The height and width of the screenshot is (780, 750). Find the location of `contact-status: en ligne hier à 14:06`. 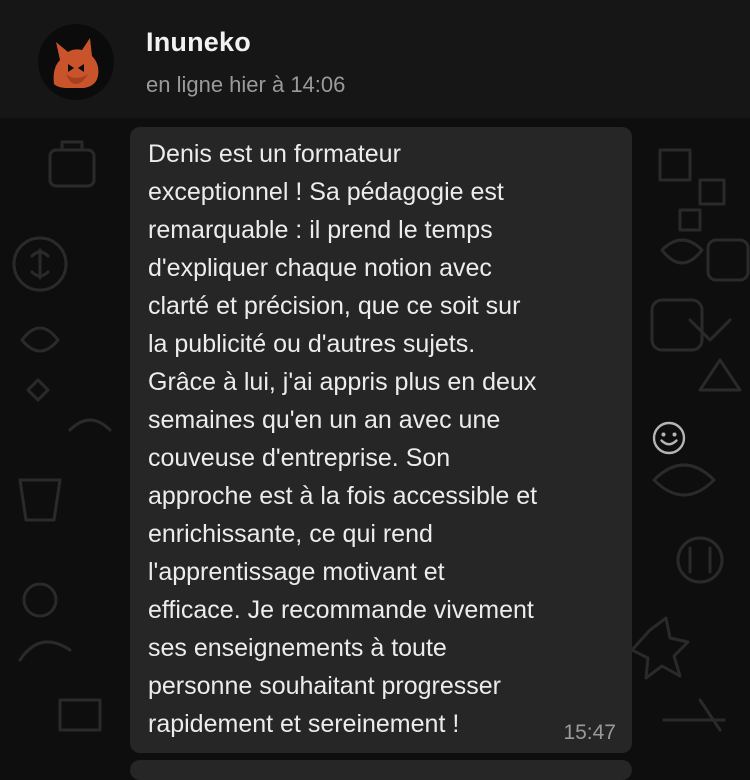

contact-status: en ligne hier à 14:06 is located at coordinates (246, 84).